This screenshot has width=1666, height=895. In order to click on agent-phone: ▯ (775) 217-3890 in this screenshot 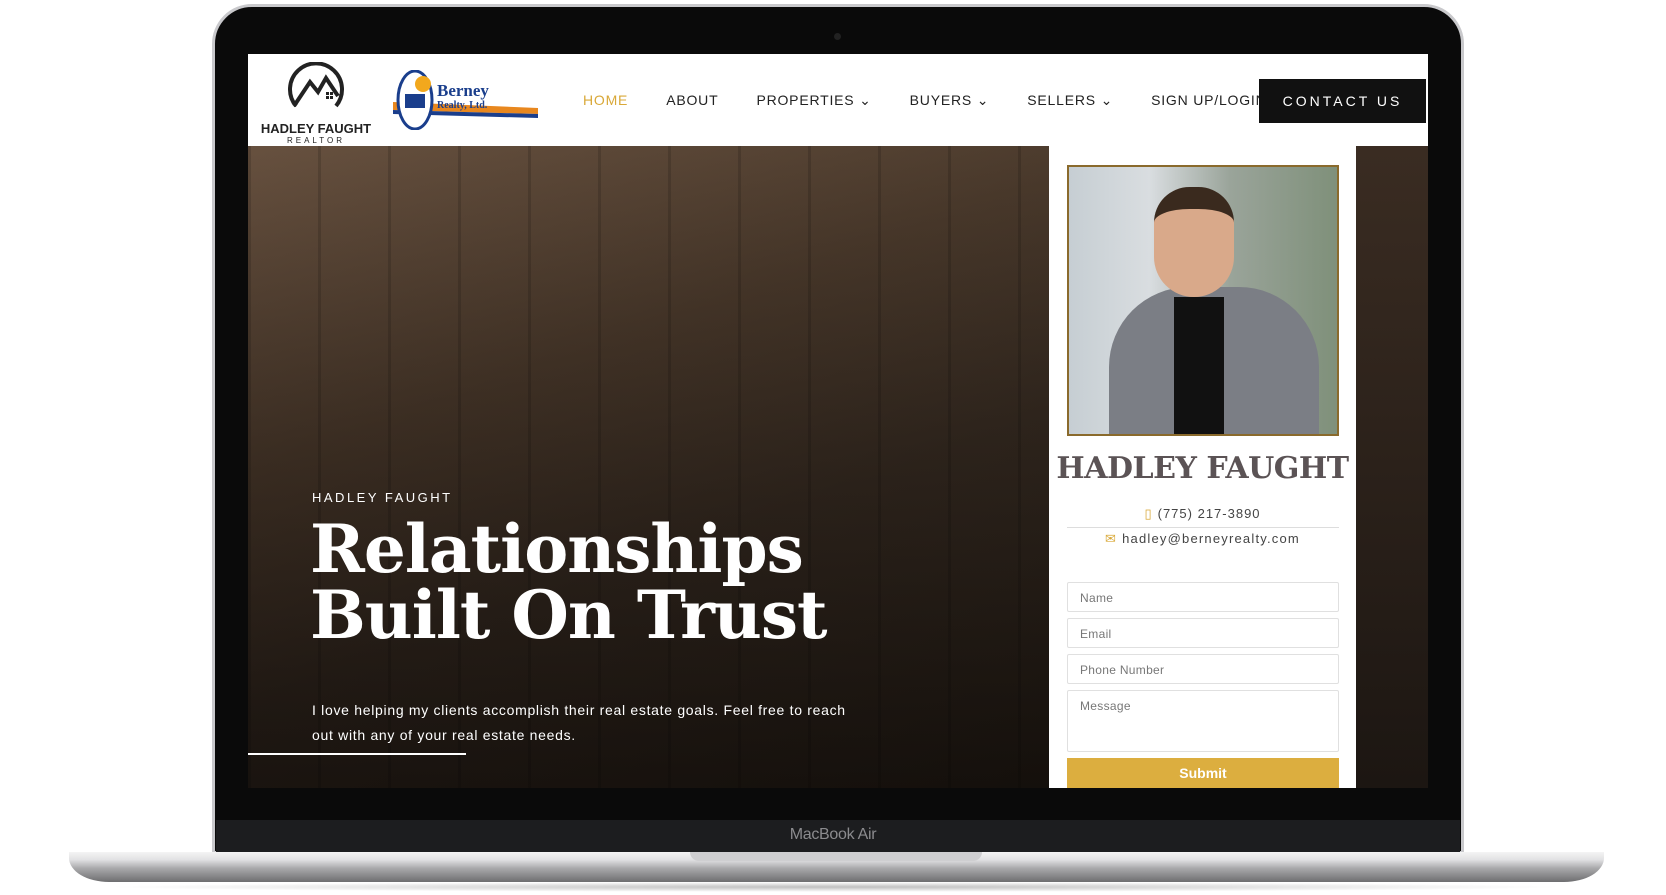, I will do `click(1202, 514)`.